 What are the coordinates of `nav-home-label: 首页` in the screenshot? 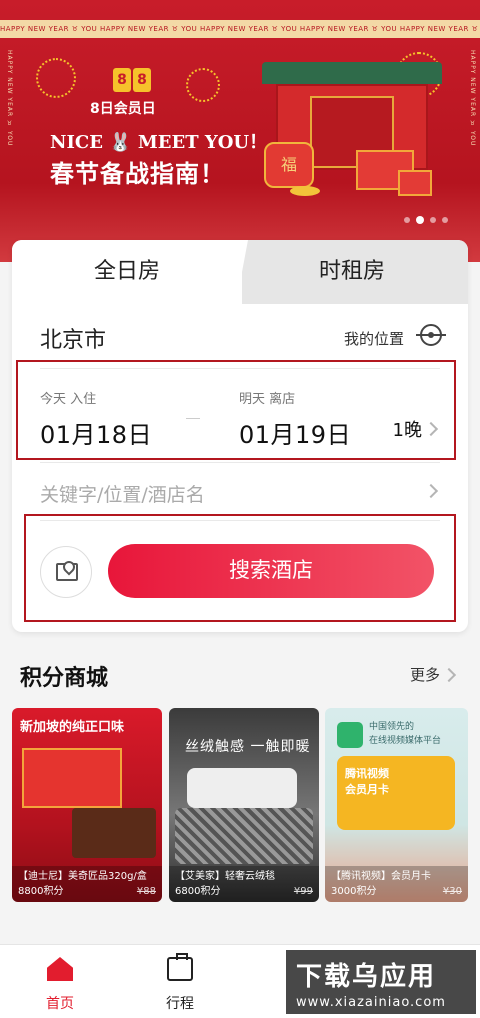 It's located at (60, 1004).